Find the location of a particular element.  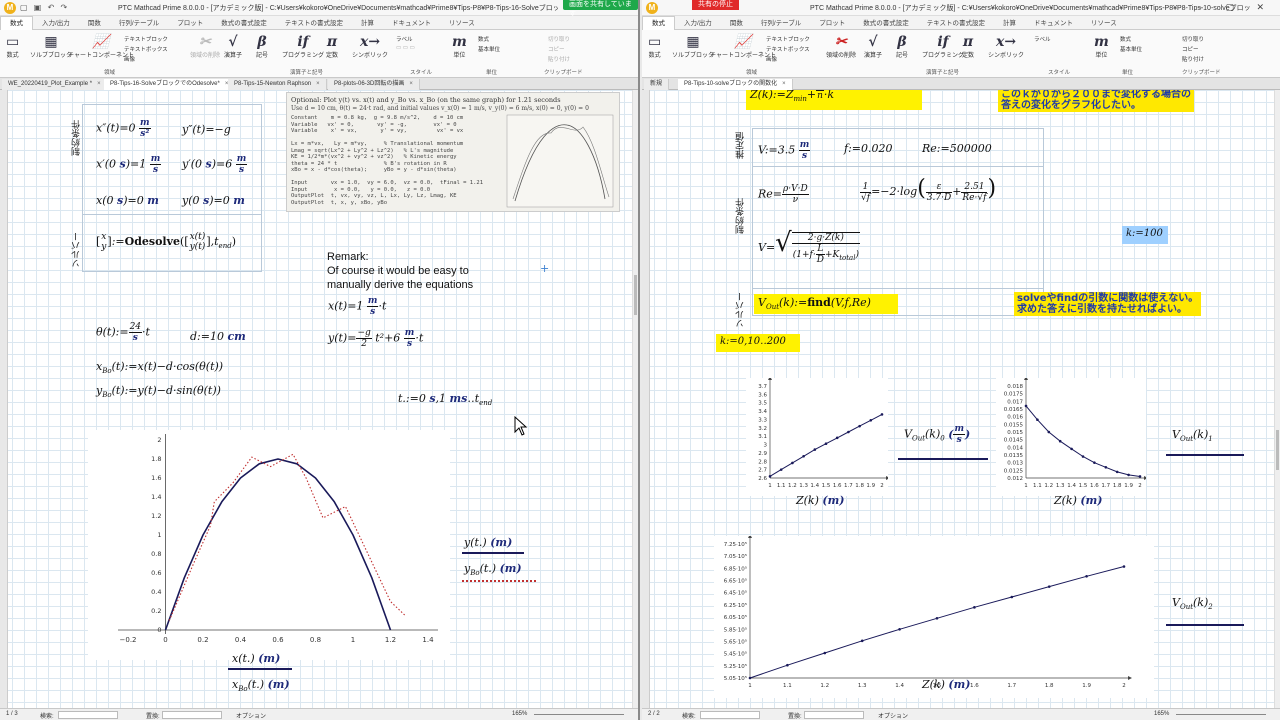

p3-ylabel: VOut(k)2 is located at coordinates (1192, 603).